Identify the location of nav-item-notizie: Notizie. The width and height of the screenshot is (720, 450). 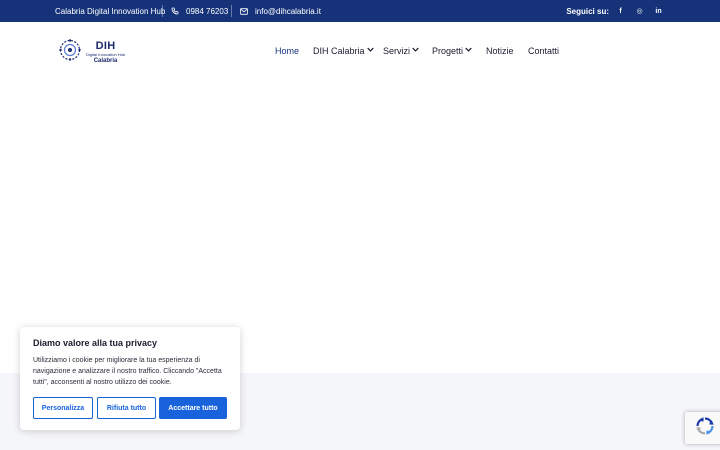
(500, 51).